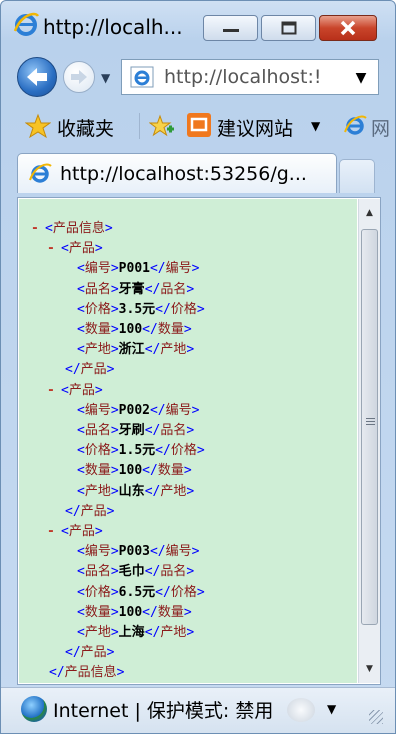 This screenshot has width=396, height=734. Describe the element at coordinates (141, 592) in the screenshot. I see `xml-field-line: <价格>6.5元</价格>` at that location.